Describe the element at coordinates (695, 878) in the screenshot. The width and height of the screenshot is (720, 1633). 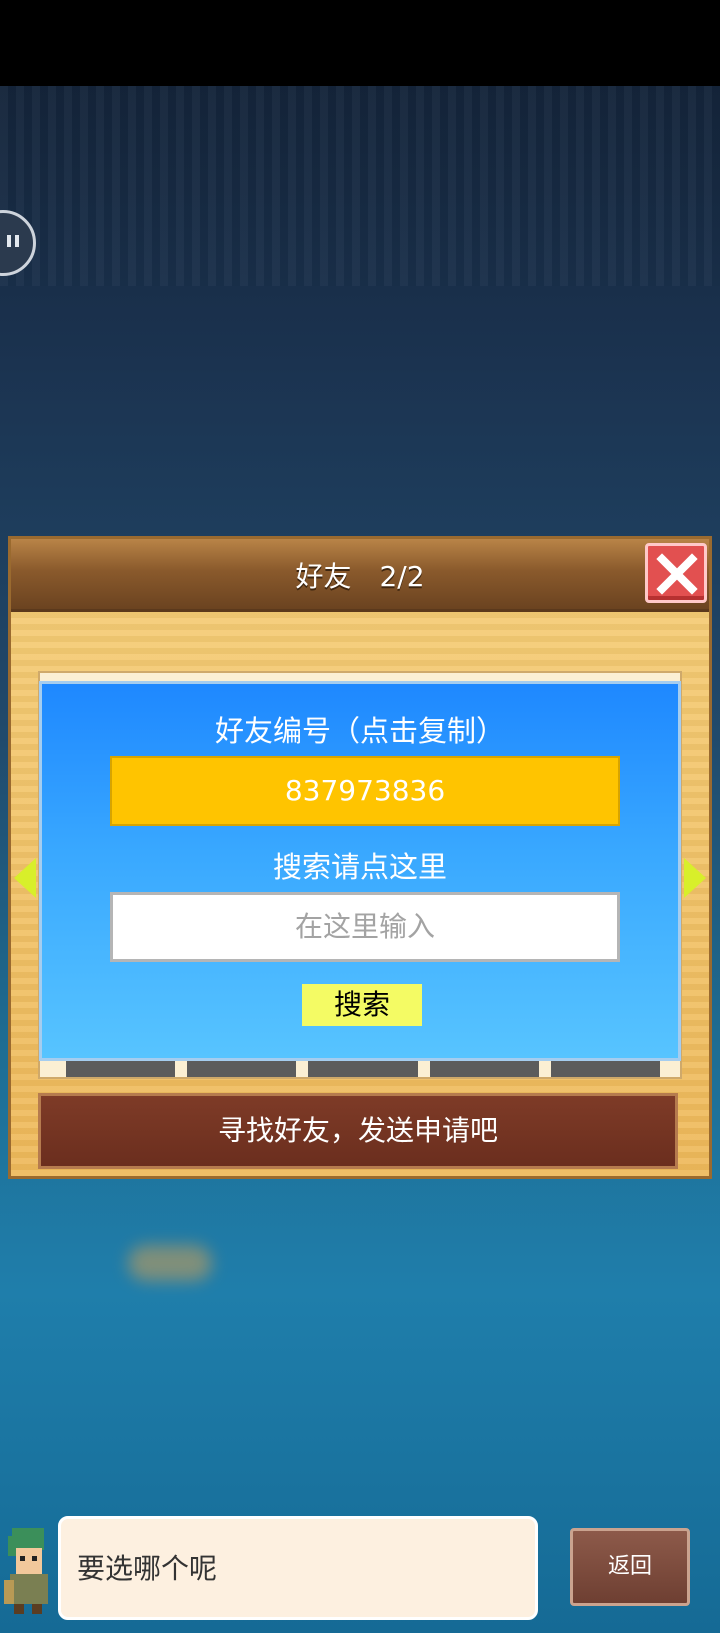
I see `arrow-right-icon` at that location.